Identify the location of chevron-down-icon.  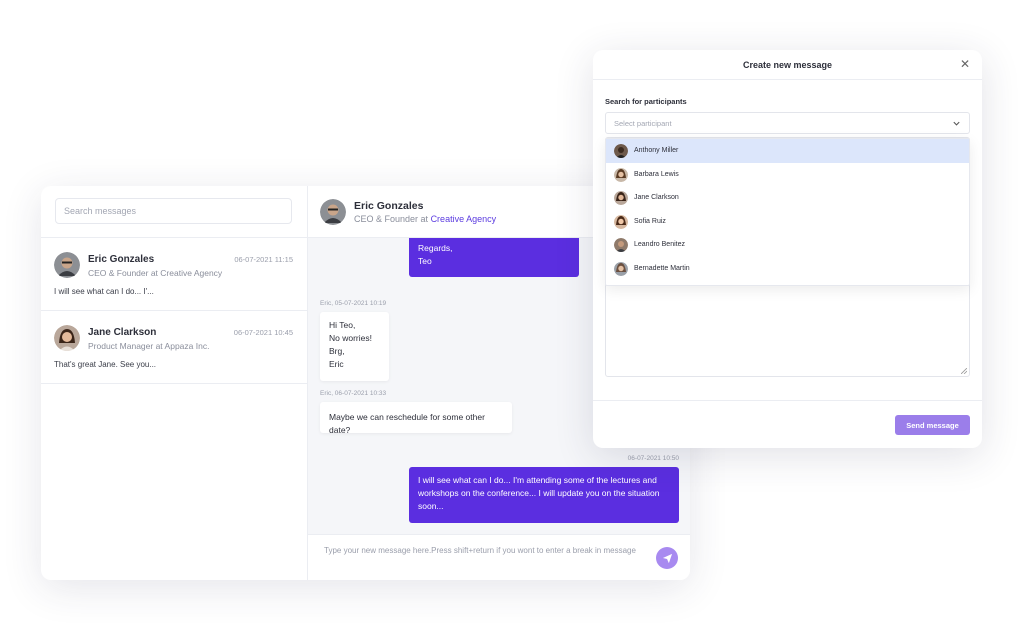
(956, 123).